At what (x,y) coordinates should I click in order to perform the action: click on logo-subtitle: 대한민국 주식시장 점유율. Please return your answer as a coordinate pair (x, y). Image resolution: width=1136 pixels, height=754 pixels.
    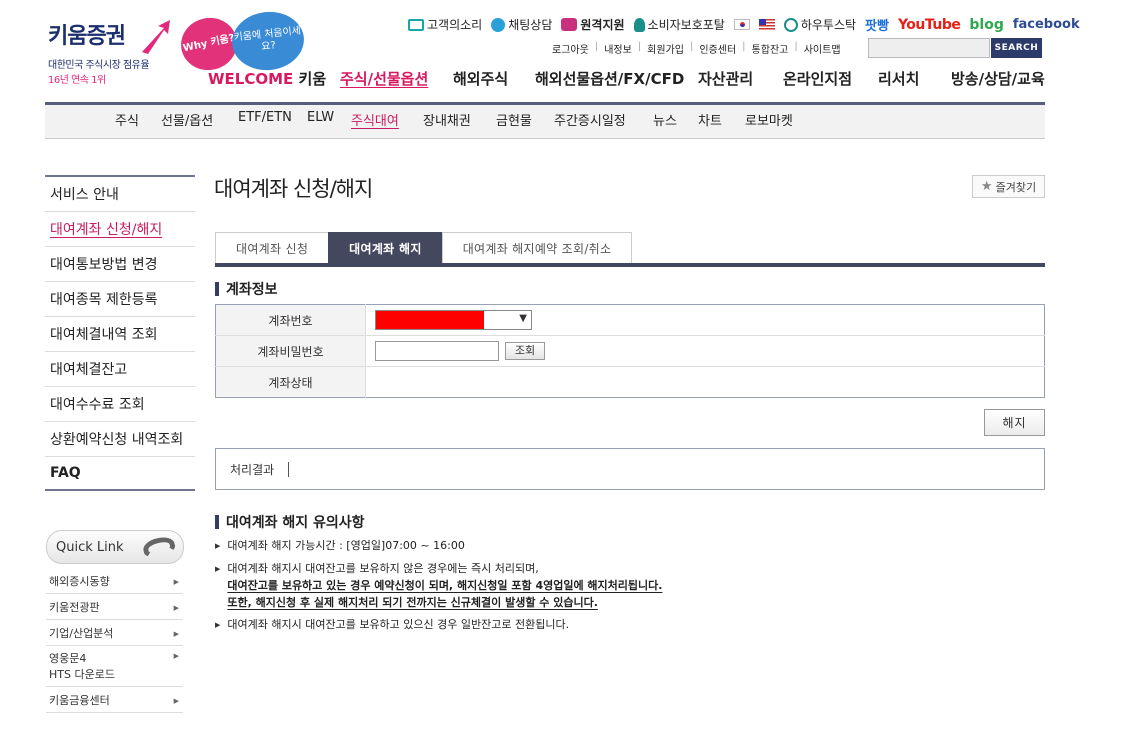
    Looking at the image, I should click on (99, 65).